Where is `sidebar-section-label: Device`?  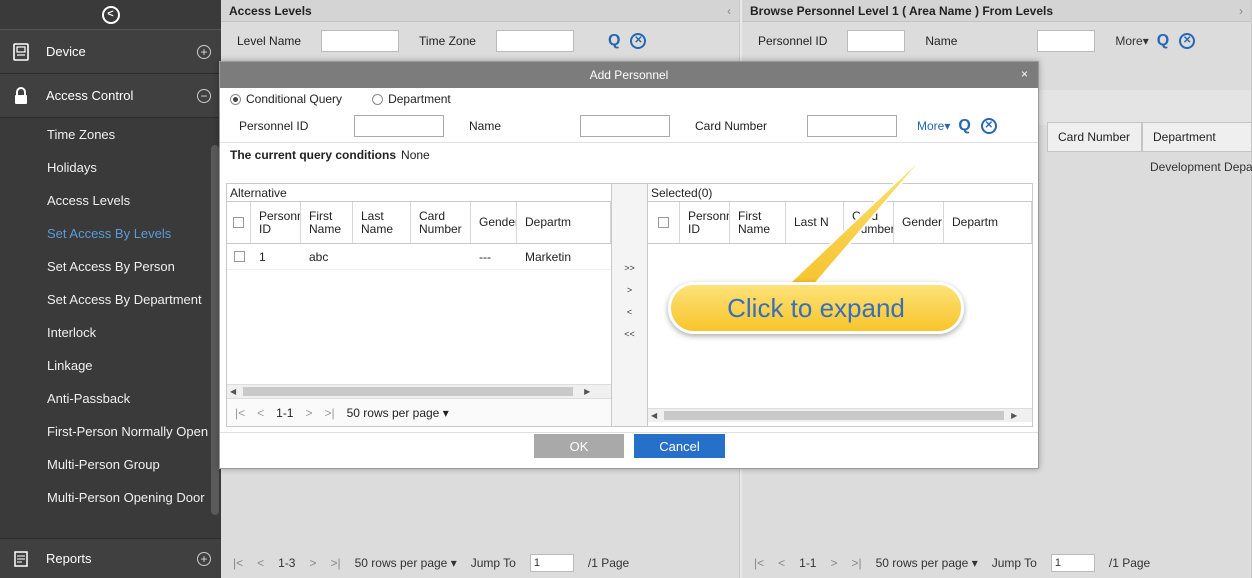
sidebar-section-label: Device is located at coordinates (66, 51).